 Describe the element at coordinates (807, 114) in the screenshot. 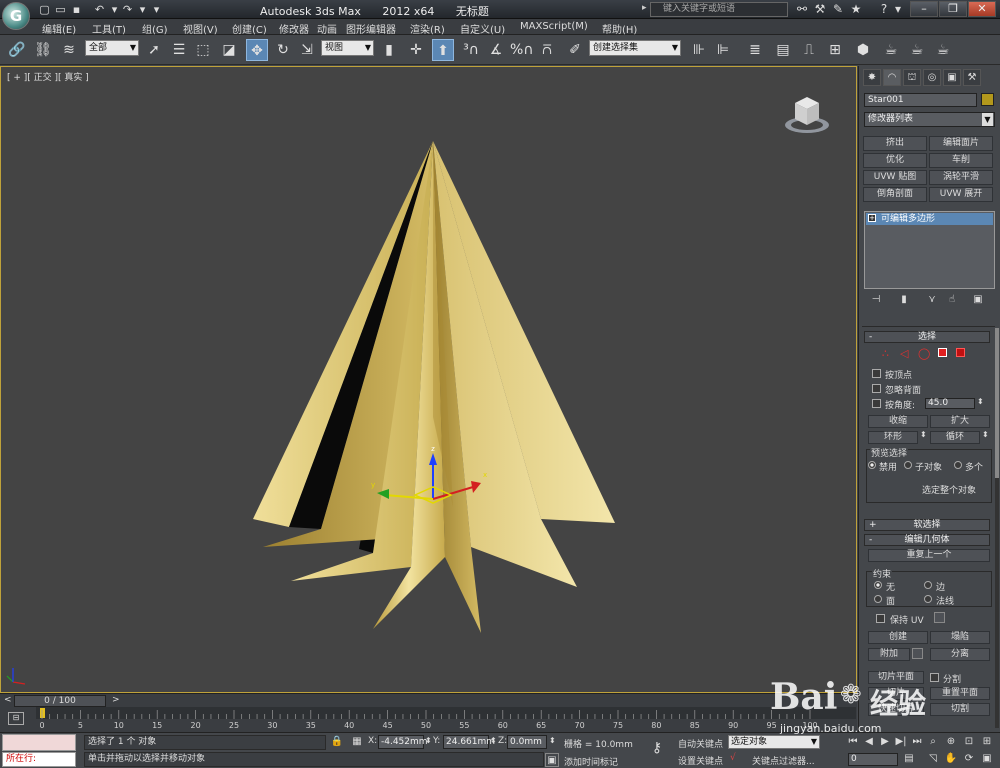

I see `viewcube-icon` at that location.